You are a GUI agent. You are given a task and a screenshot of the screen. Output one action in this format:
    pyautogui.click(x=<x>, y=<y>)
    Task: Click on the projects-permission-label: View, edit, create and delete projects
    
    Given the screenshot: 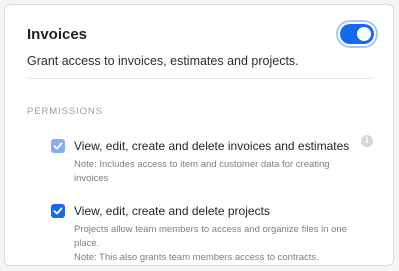 What is the action you would take?
    pyautogui.click(x=172, y=211)
    